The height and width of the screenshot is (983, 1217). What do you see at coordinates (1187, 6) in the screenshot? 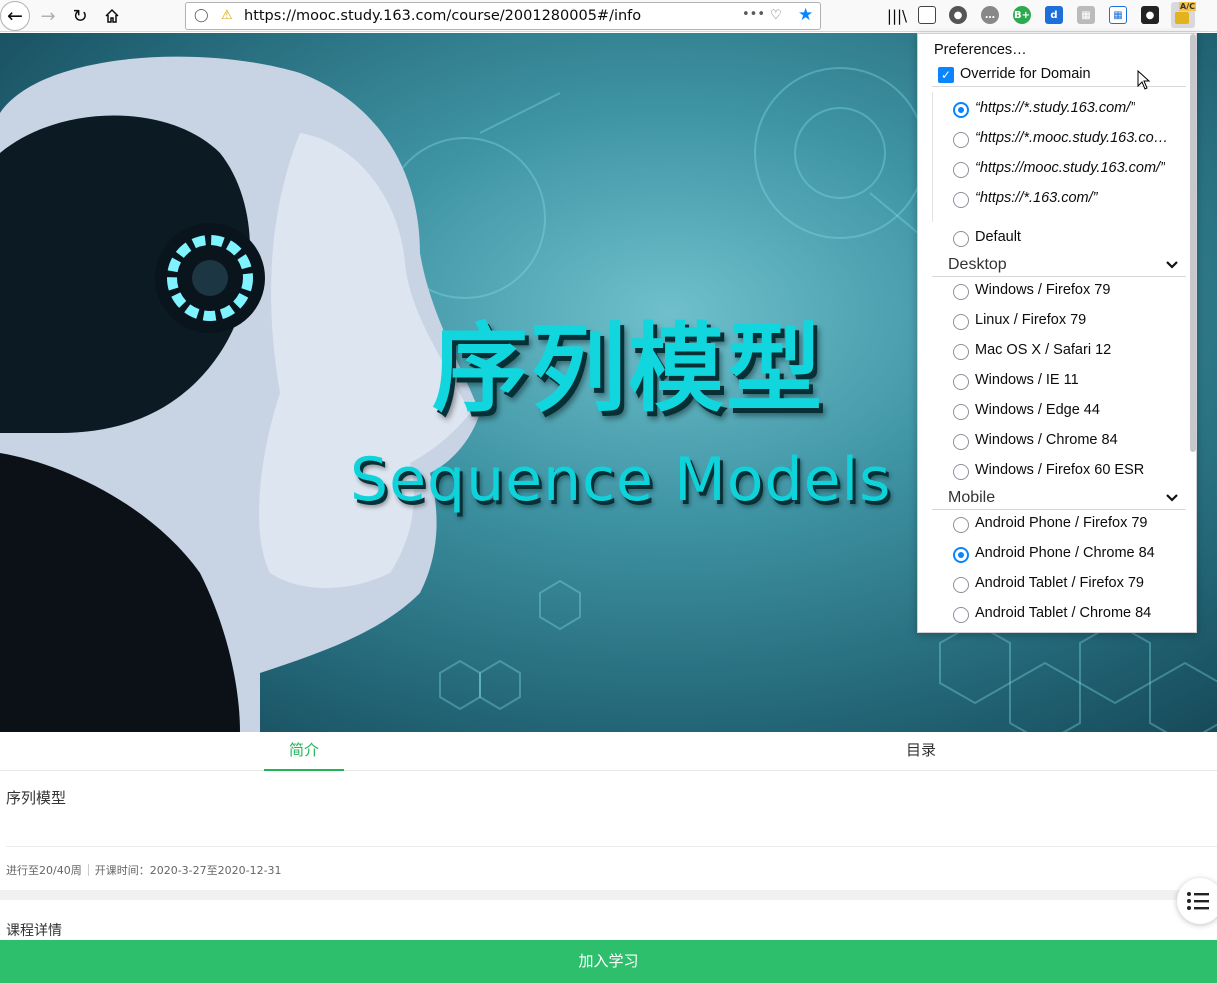
I see `ua-badge: A/C` at bounding box center [1187, 6].